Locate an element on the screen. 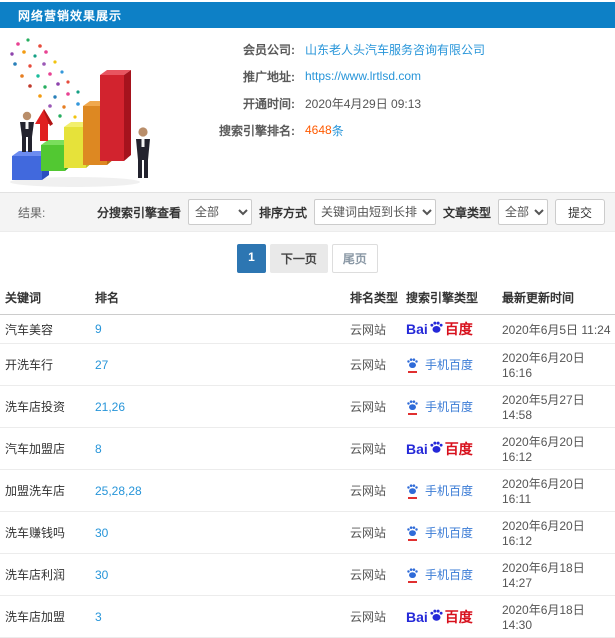 Image resolution: width=615 pixels, height=638 pixels. col-engine-type: 搜索引擎类型 is located at coordinates (449, 298).